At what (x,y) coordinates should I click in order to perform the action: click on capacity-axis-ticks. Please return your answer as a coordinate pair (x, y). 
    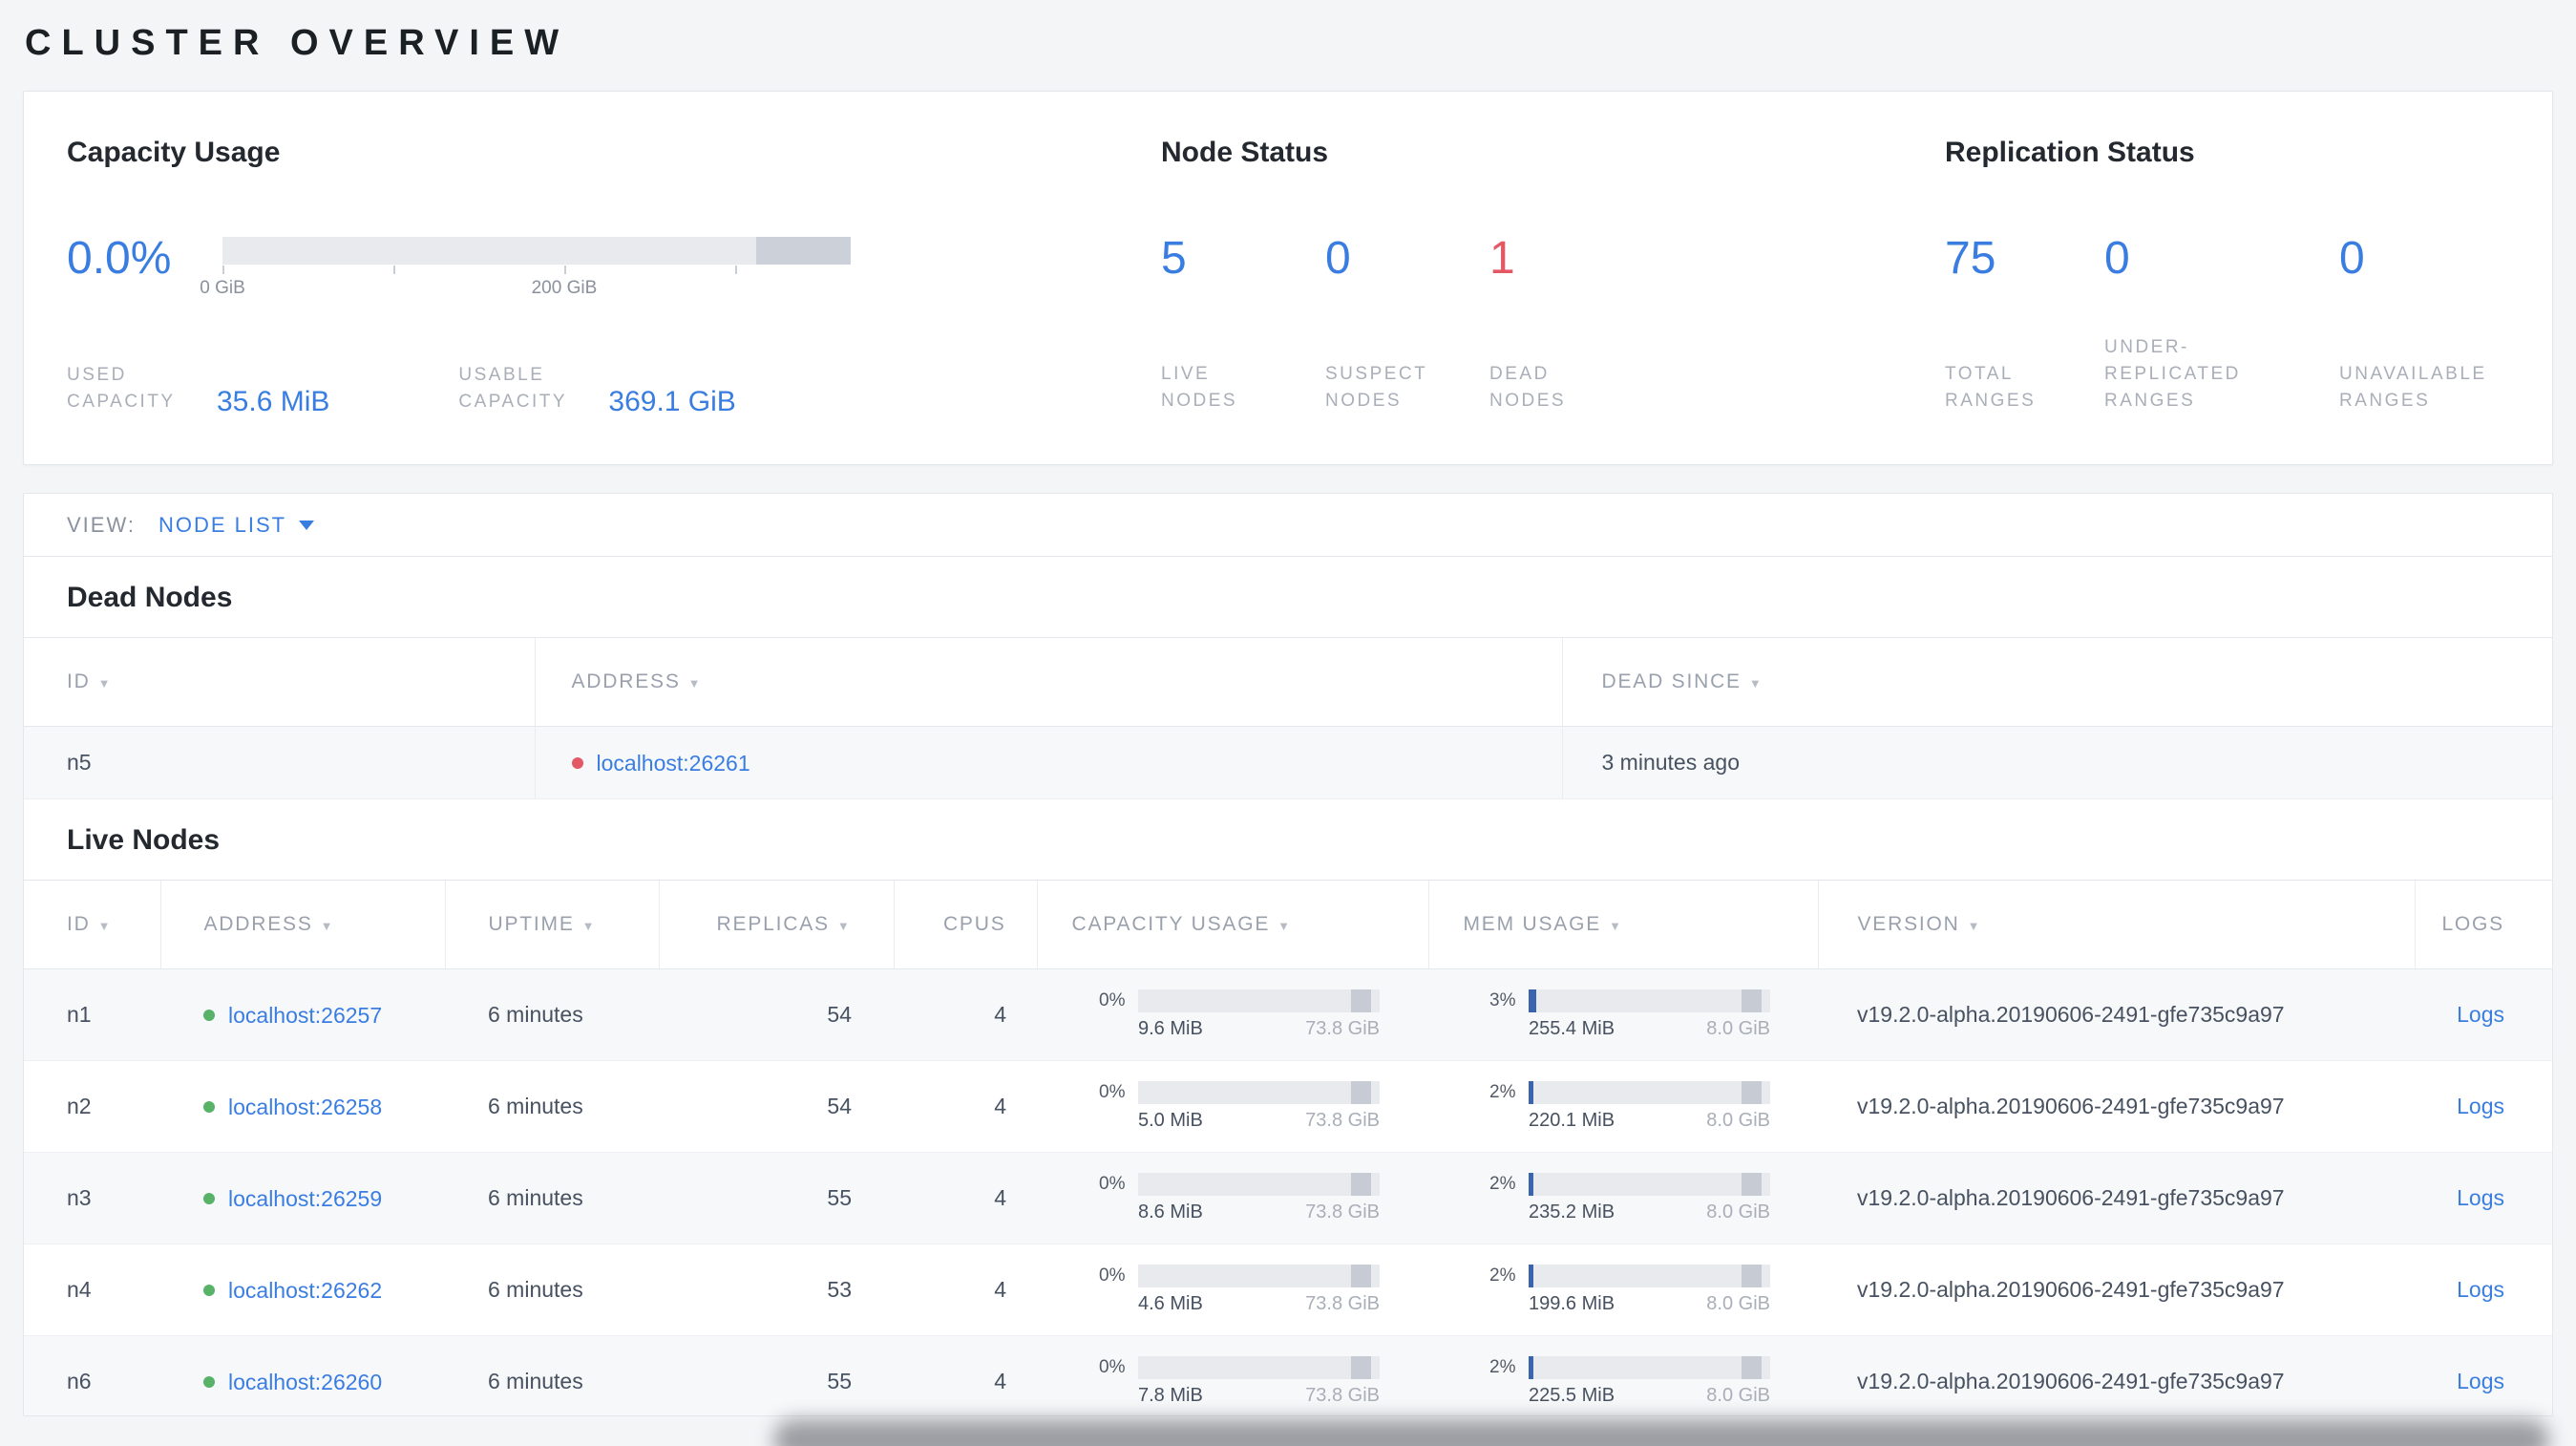
    Looking at the image, I should click on (536, 271).